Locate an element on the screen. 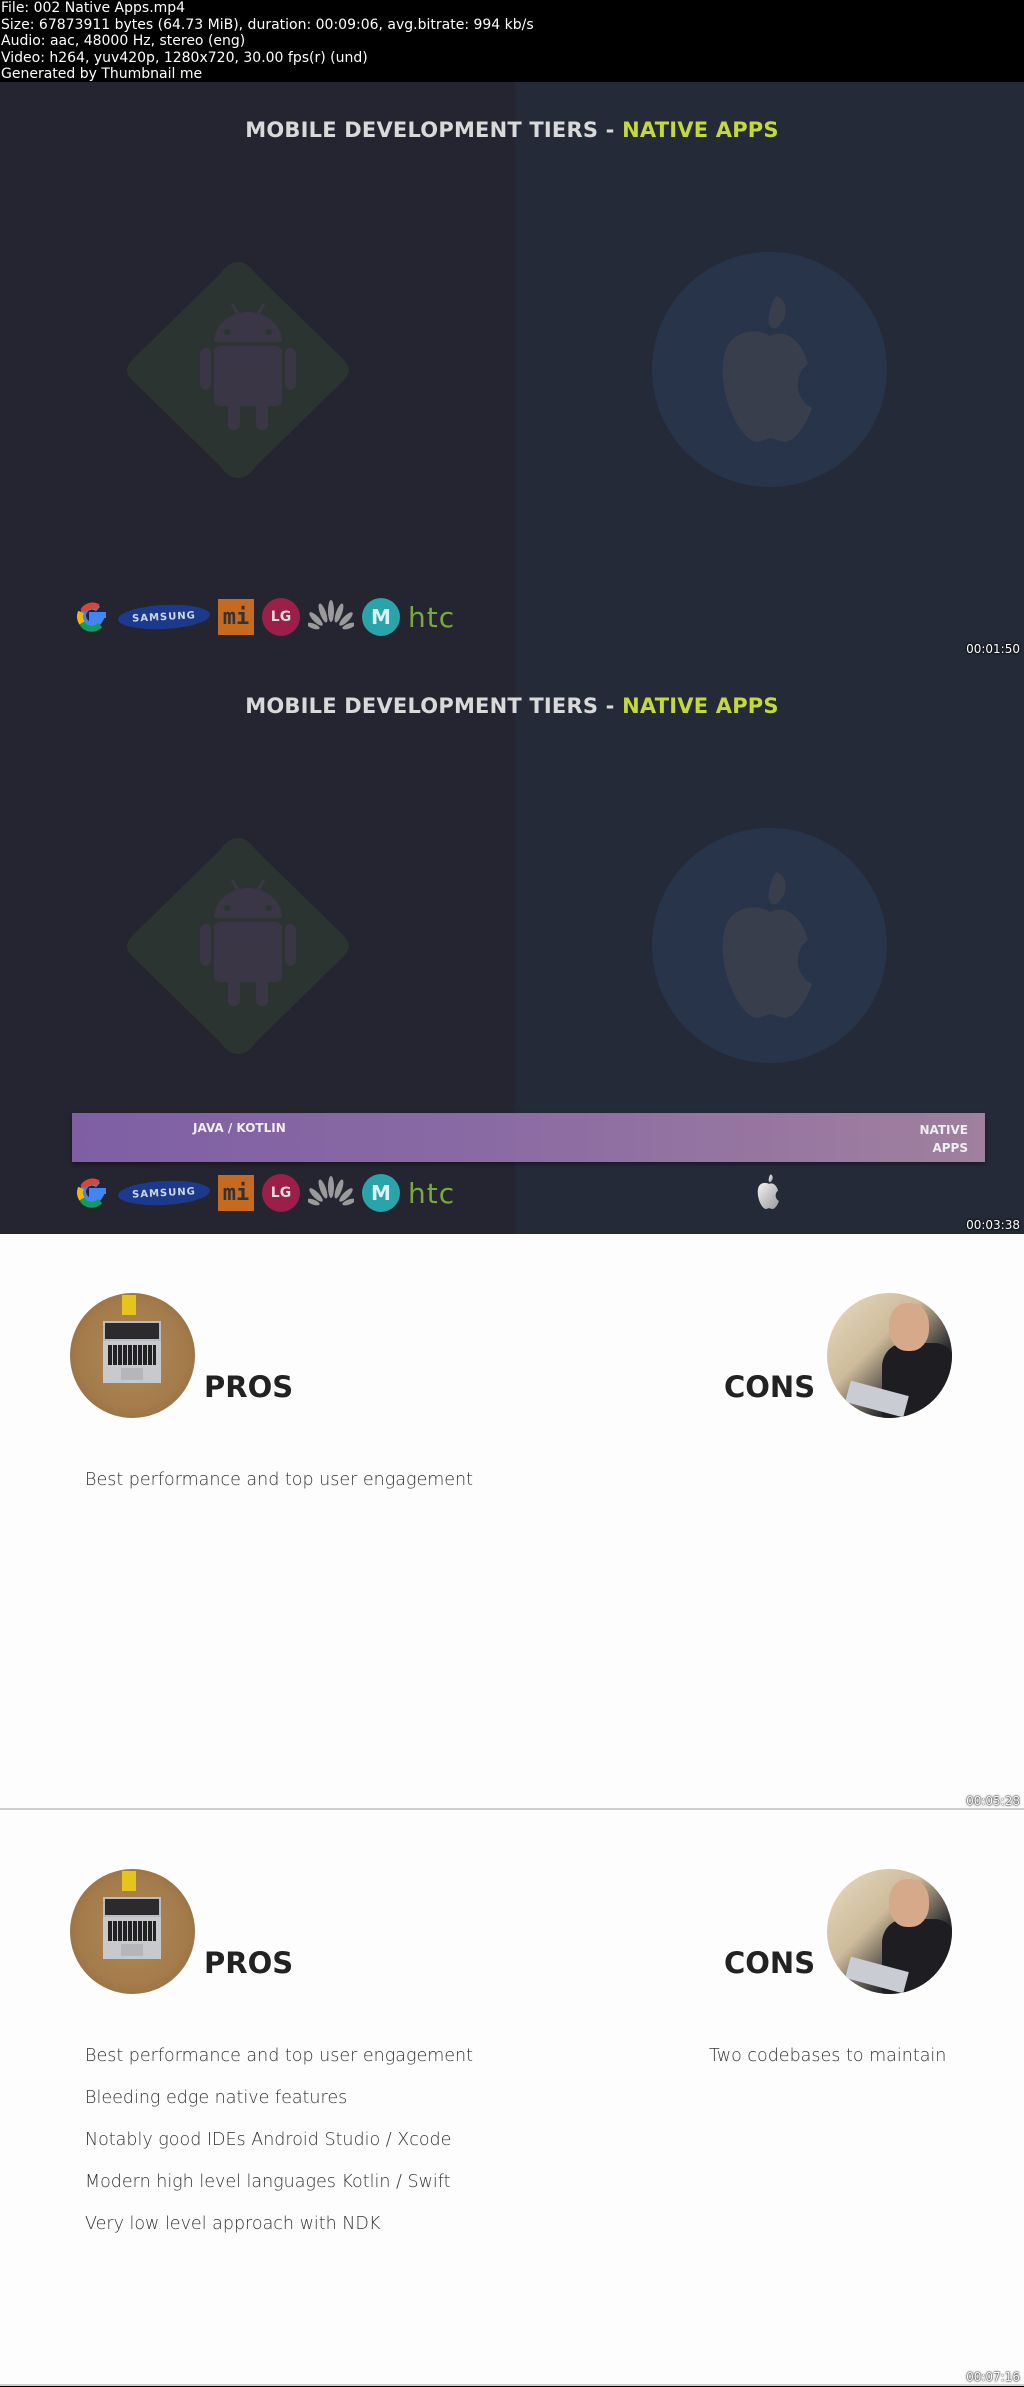 This screenshot has width=1024, height=2387. timestamp: 00:07:16 is located at coordinates (993, 2377).